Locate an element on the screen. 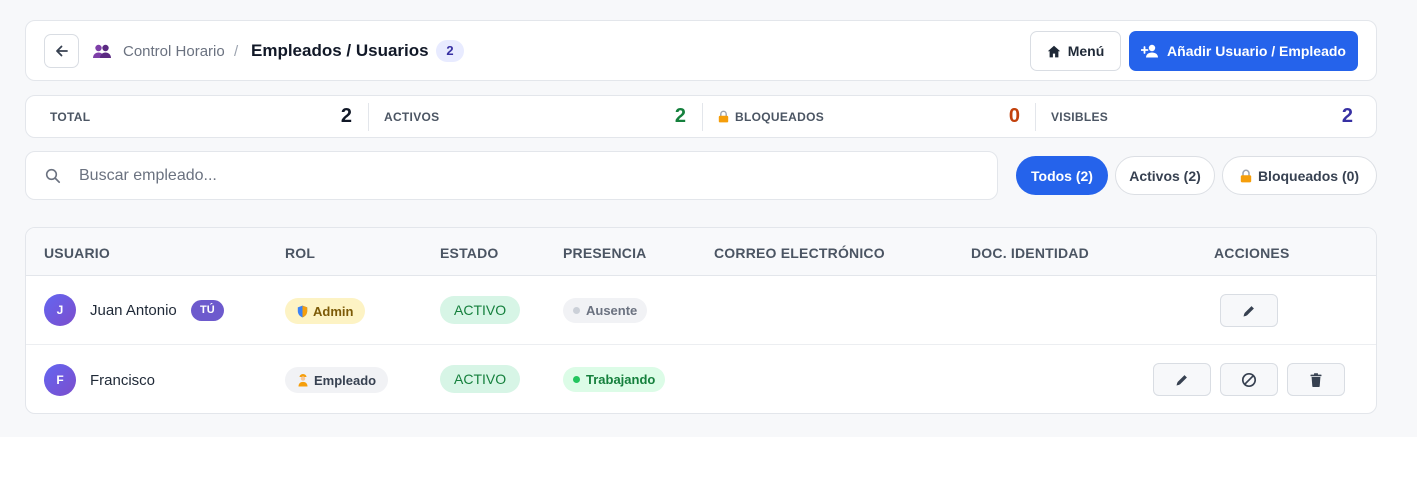  column-header-estado: ESTADO is located at coordinates (469, 253).